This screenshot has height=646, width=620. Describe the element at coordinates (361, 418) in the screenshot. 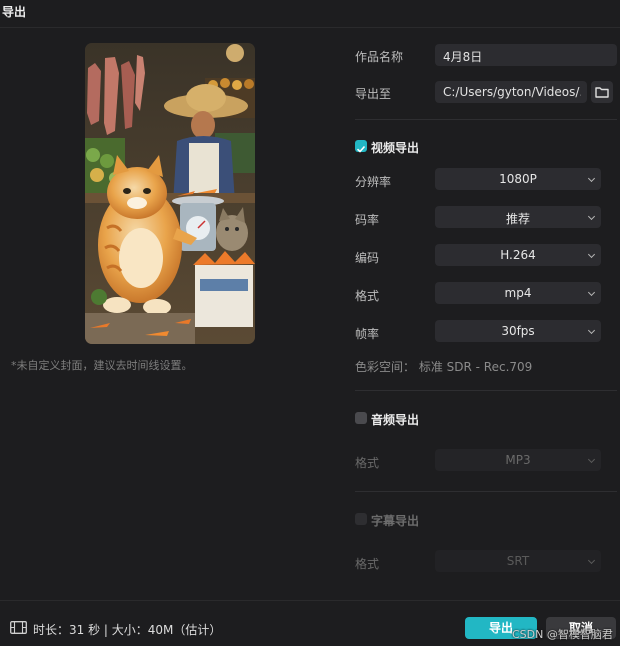

I see `audio-export-checkbox` at that location.